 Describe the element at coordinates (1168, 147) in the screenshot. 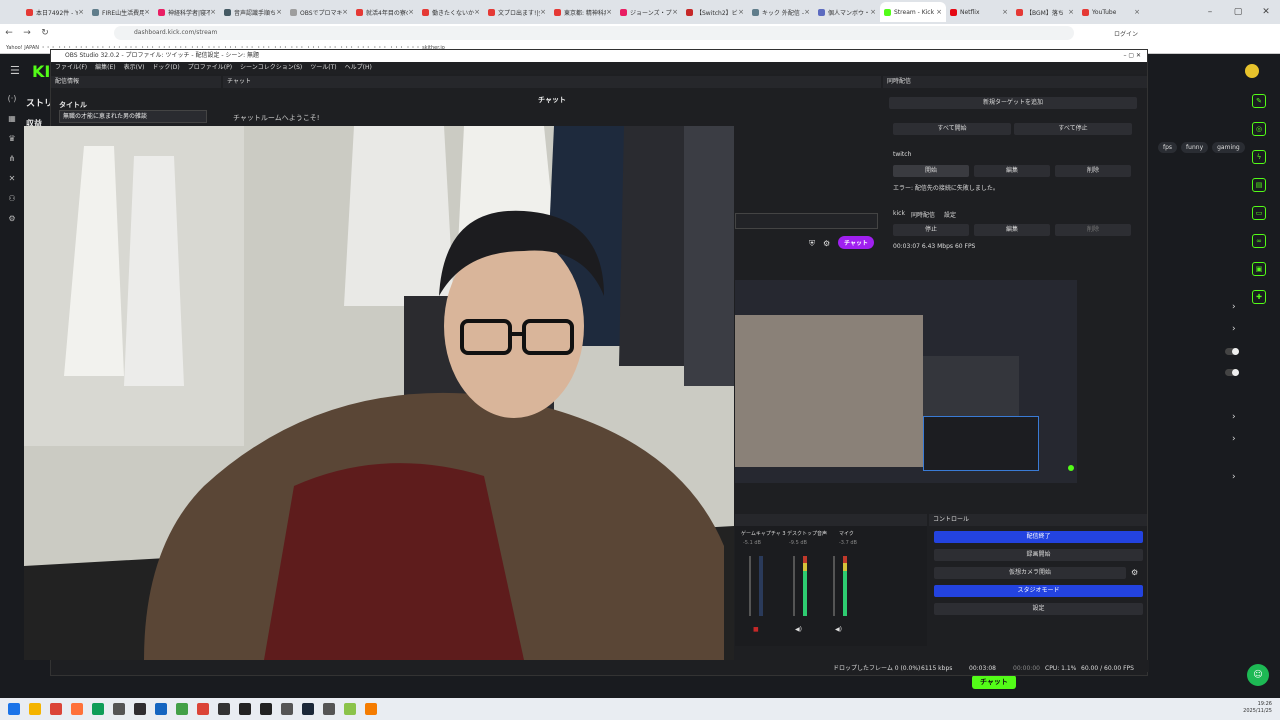

I see `tag: fps` at that location.